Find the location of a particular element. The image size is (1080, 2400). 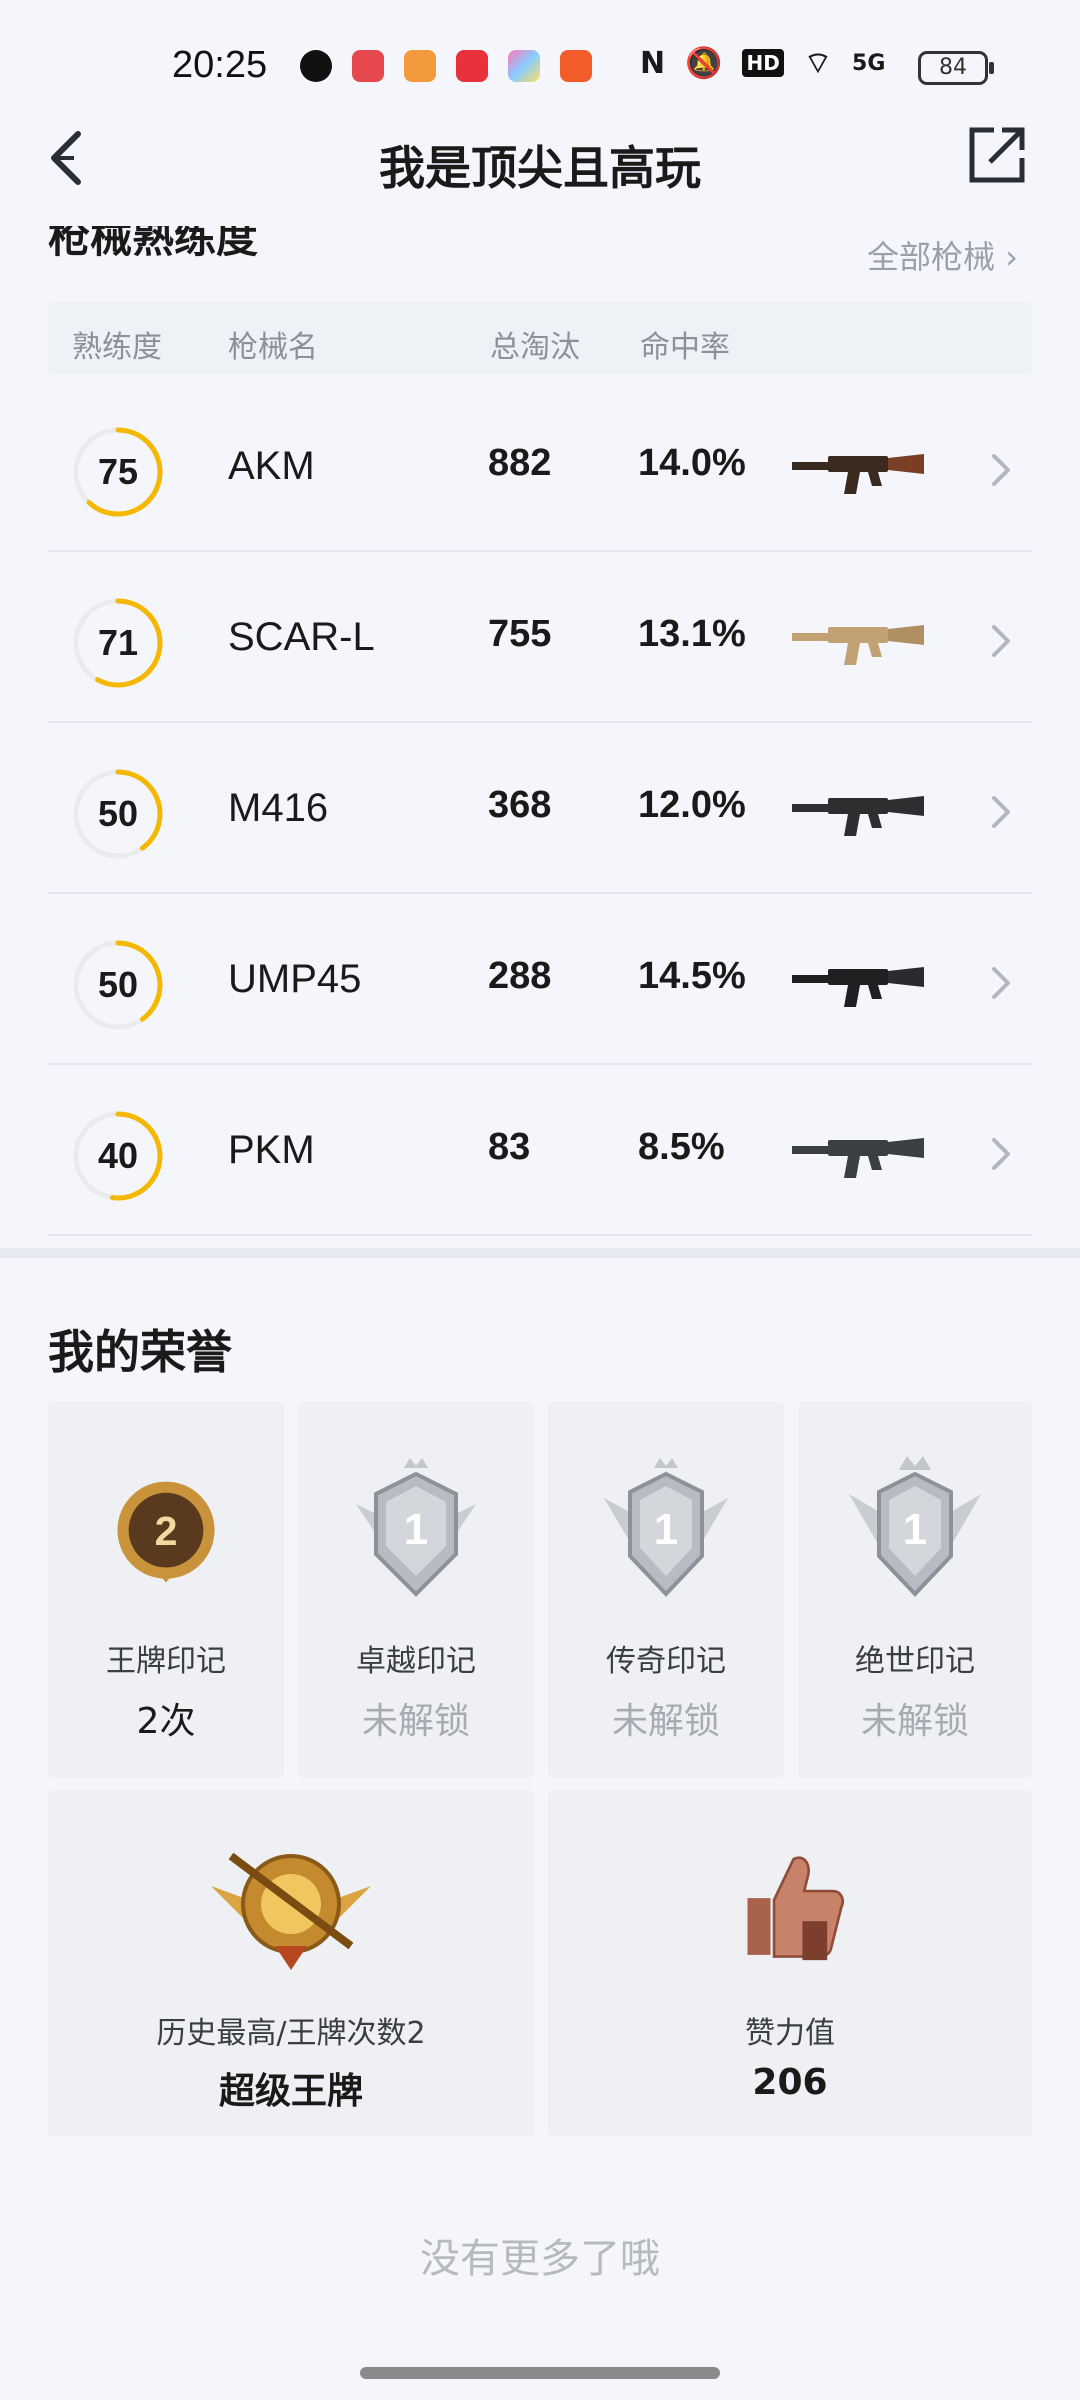

signal-icon: 5G is located at coordinates (869, 63).